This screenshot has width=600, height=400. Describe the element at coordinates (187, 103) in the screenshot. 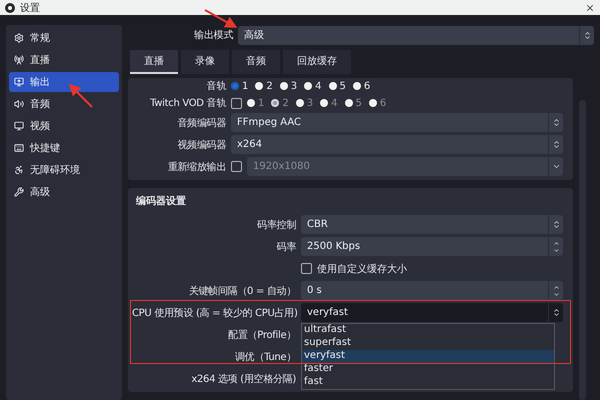

I see `field-label: Twitch VOD 音轨` at that location.